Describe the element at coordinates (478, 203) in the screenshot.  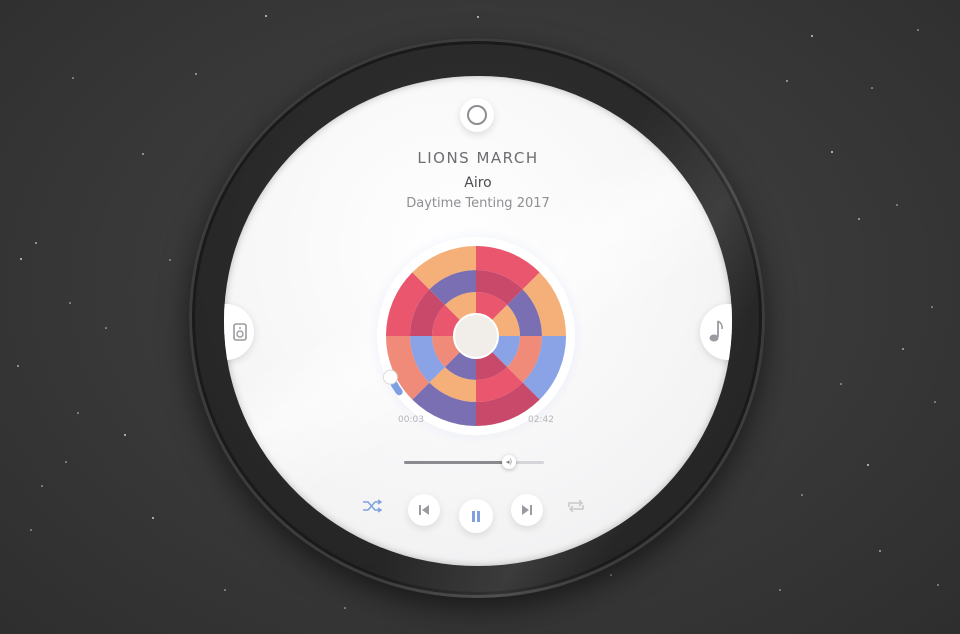
I see `track-album: Daytime Tenting 2017` at that location.